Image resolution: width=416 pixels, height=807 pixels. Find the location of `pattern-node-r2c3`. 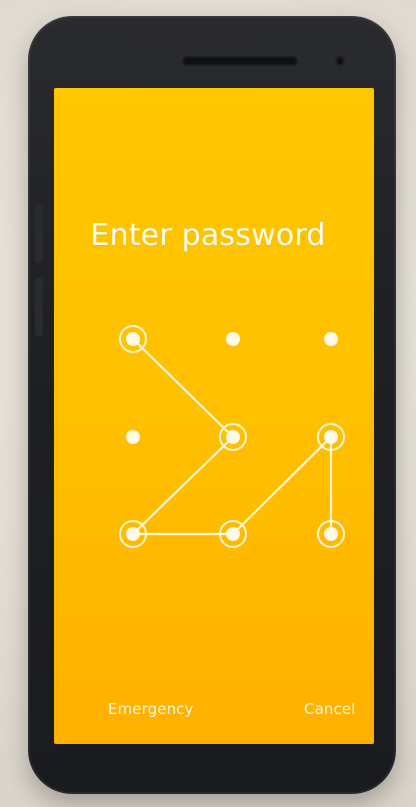

pattern-node-r2c3 is located at coordinates (331, 437).